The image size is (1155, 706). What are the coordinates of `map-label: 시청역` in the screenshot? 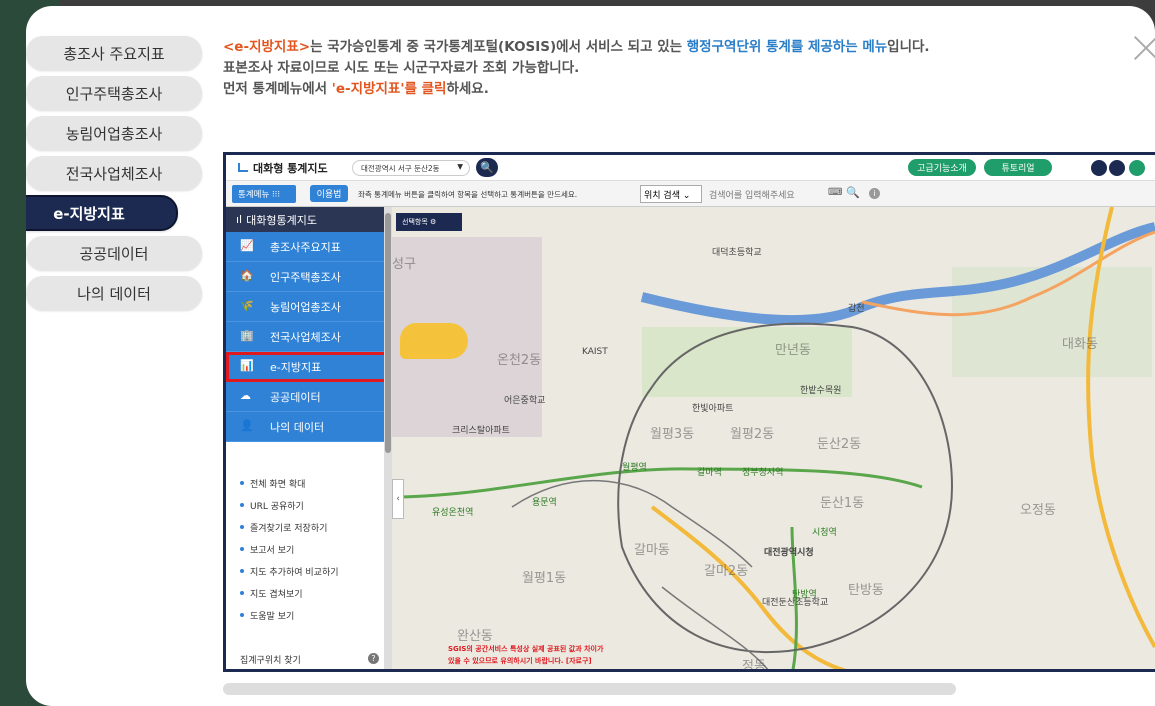 It's located at (824, 533).